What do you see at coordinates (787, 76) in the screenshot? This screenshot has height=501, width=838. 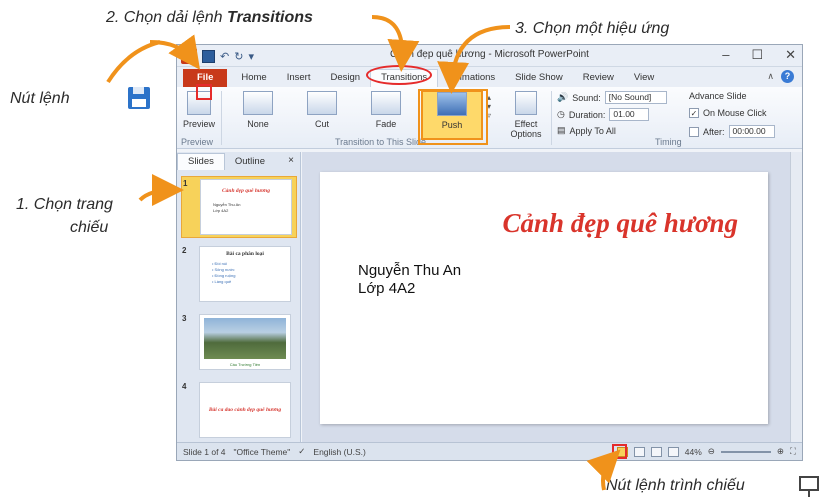 I see `help-icon: ?` at bounding box center [787, 76].